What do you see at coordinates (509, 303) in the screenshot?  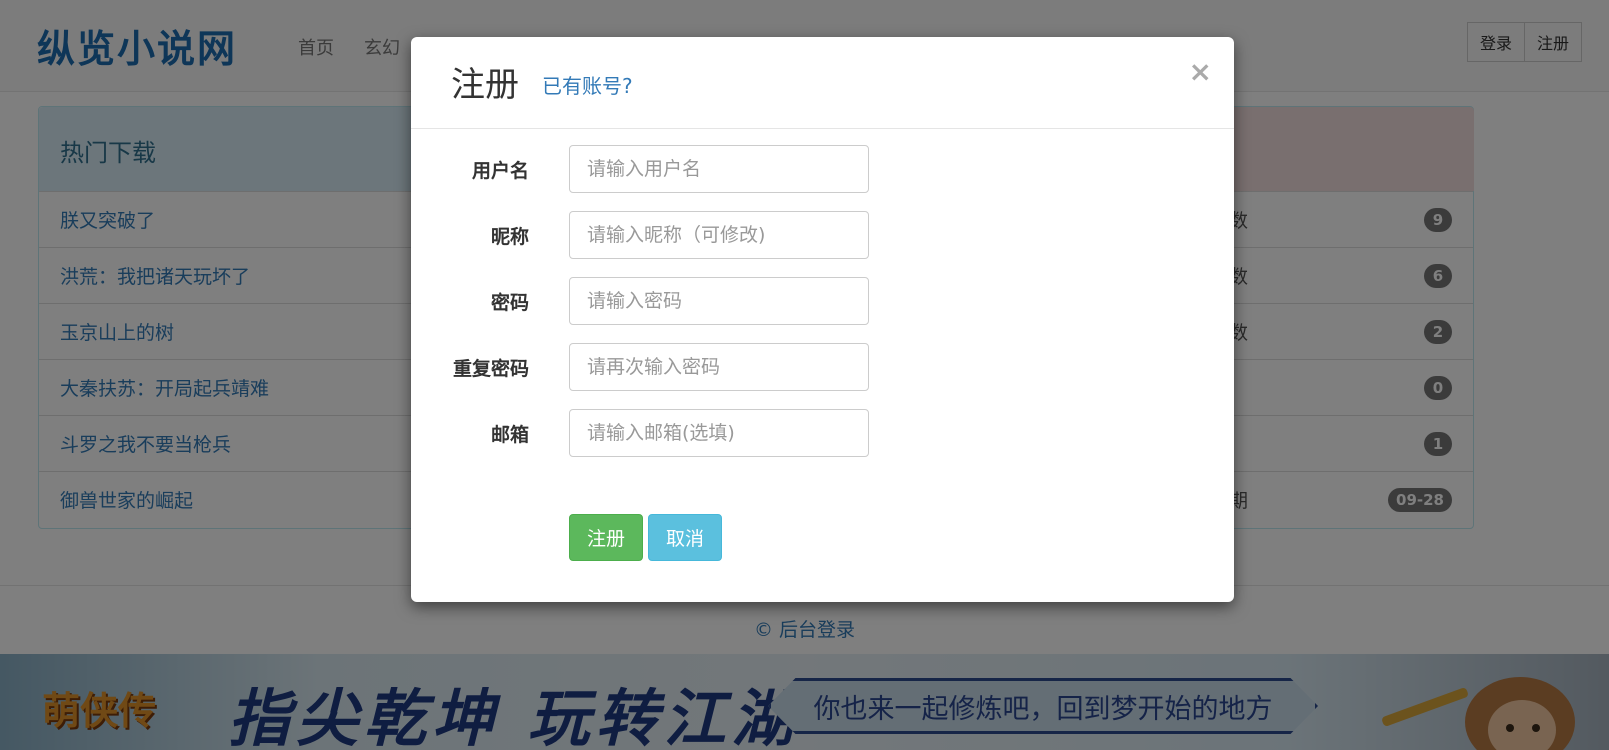 I see `password-label: 密码` at bounding box center [509, 303].